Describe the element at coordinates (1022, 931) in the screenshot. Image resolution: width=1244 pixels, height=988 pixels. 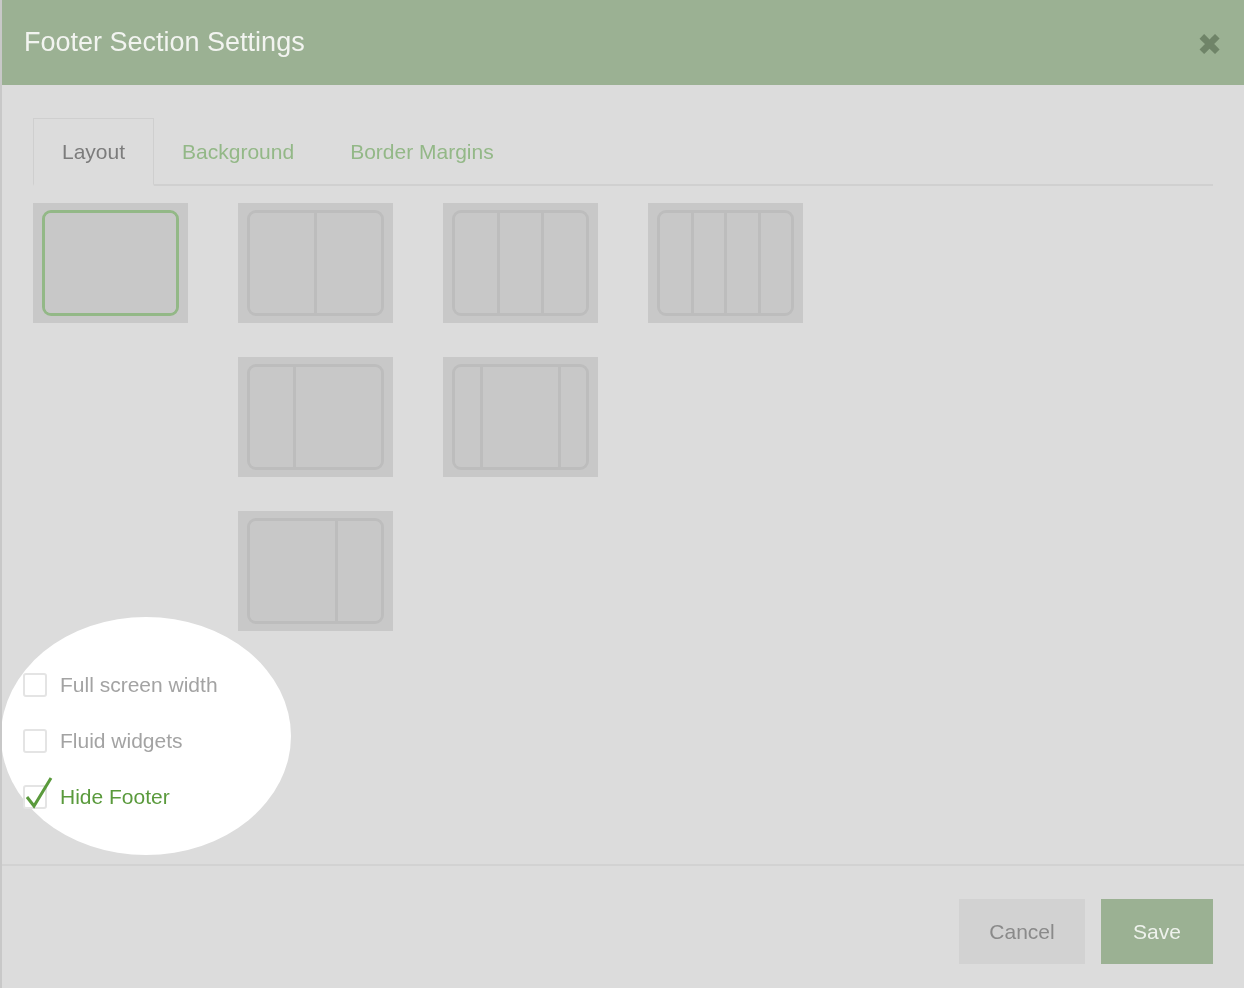
I see `cancel-button: Cancel` at that location.